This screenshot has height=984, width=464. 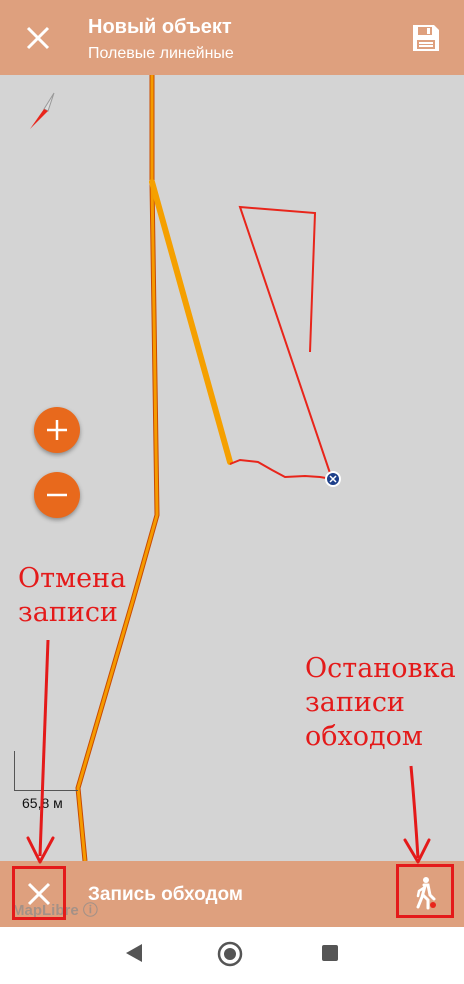 I want to click on zoom-out-button, so click(x=57, y=495).